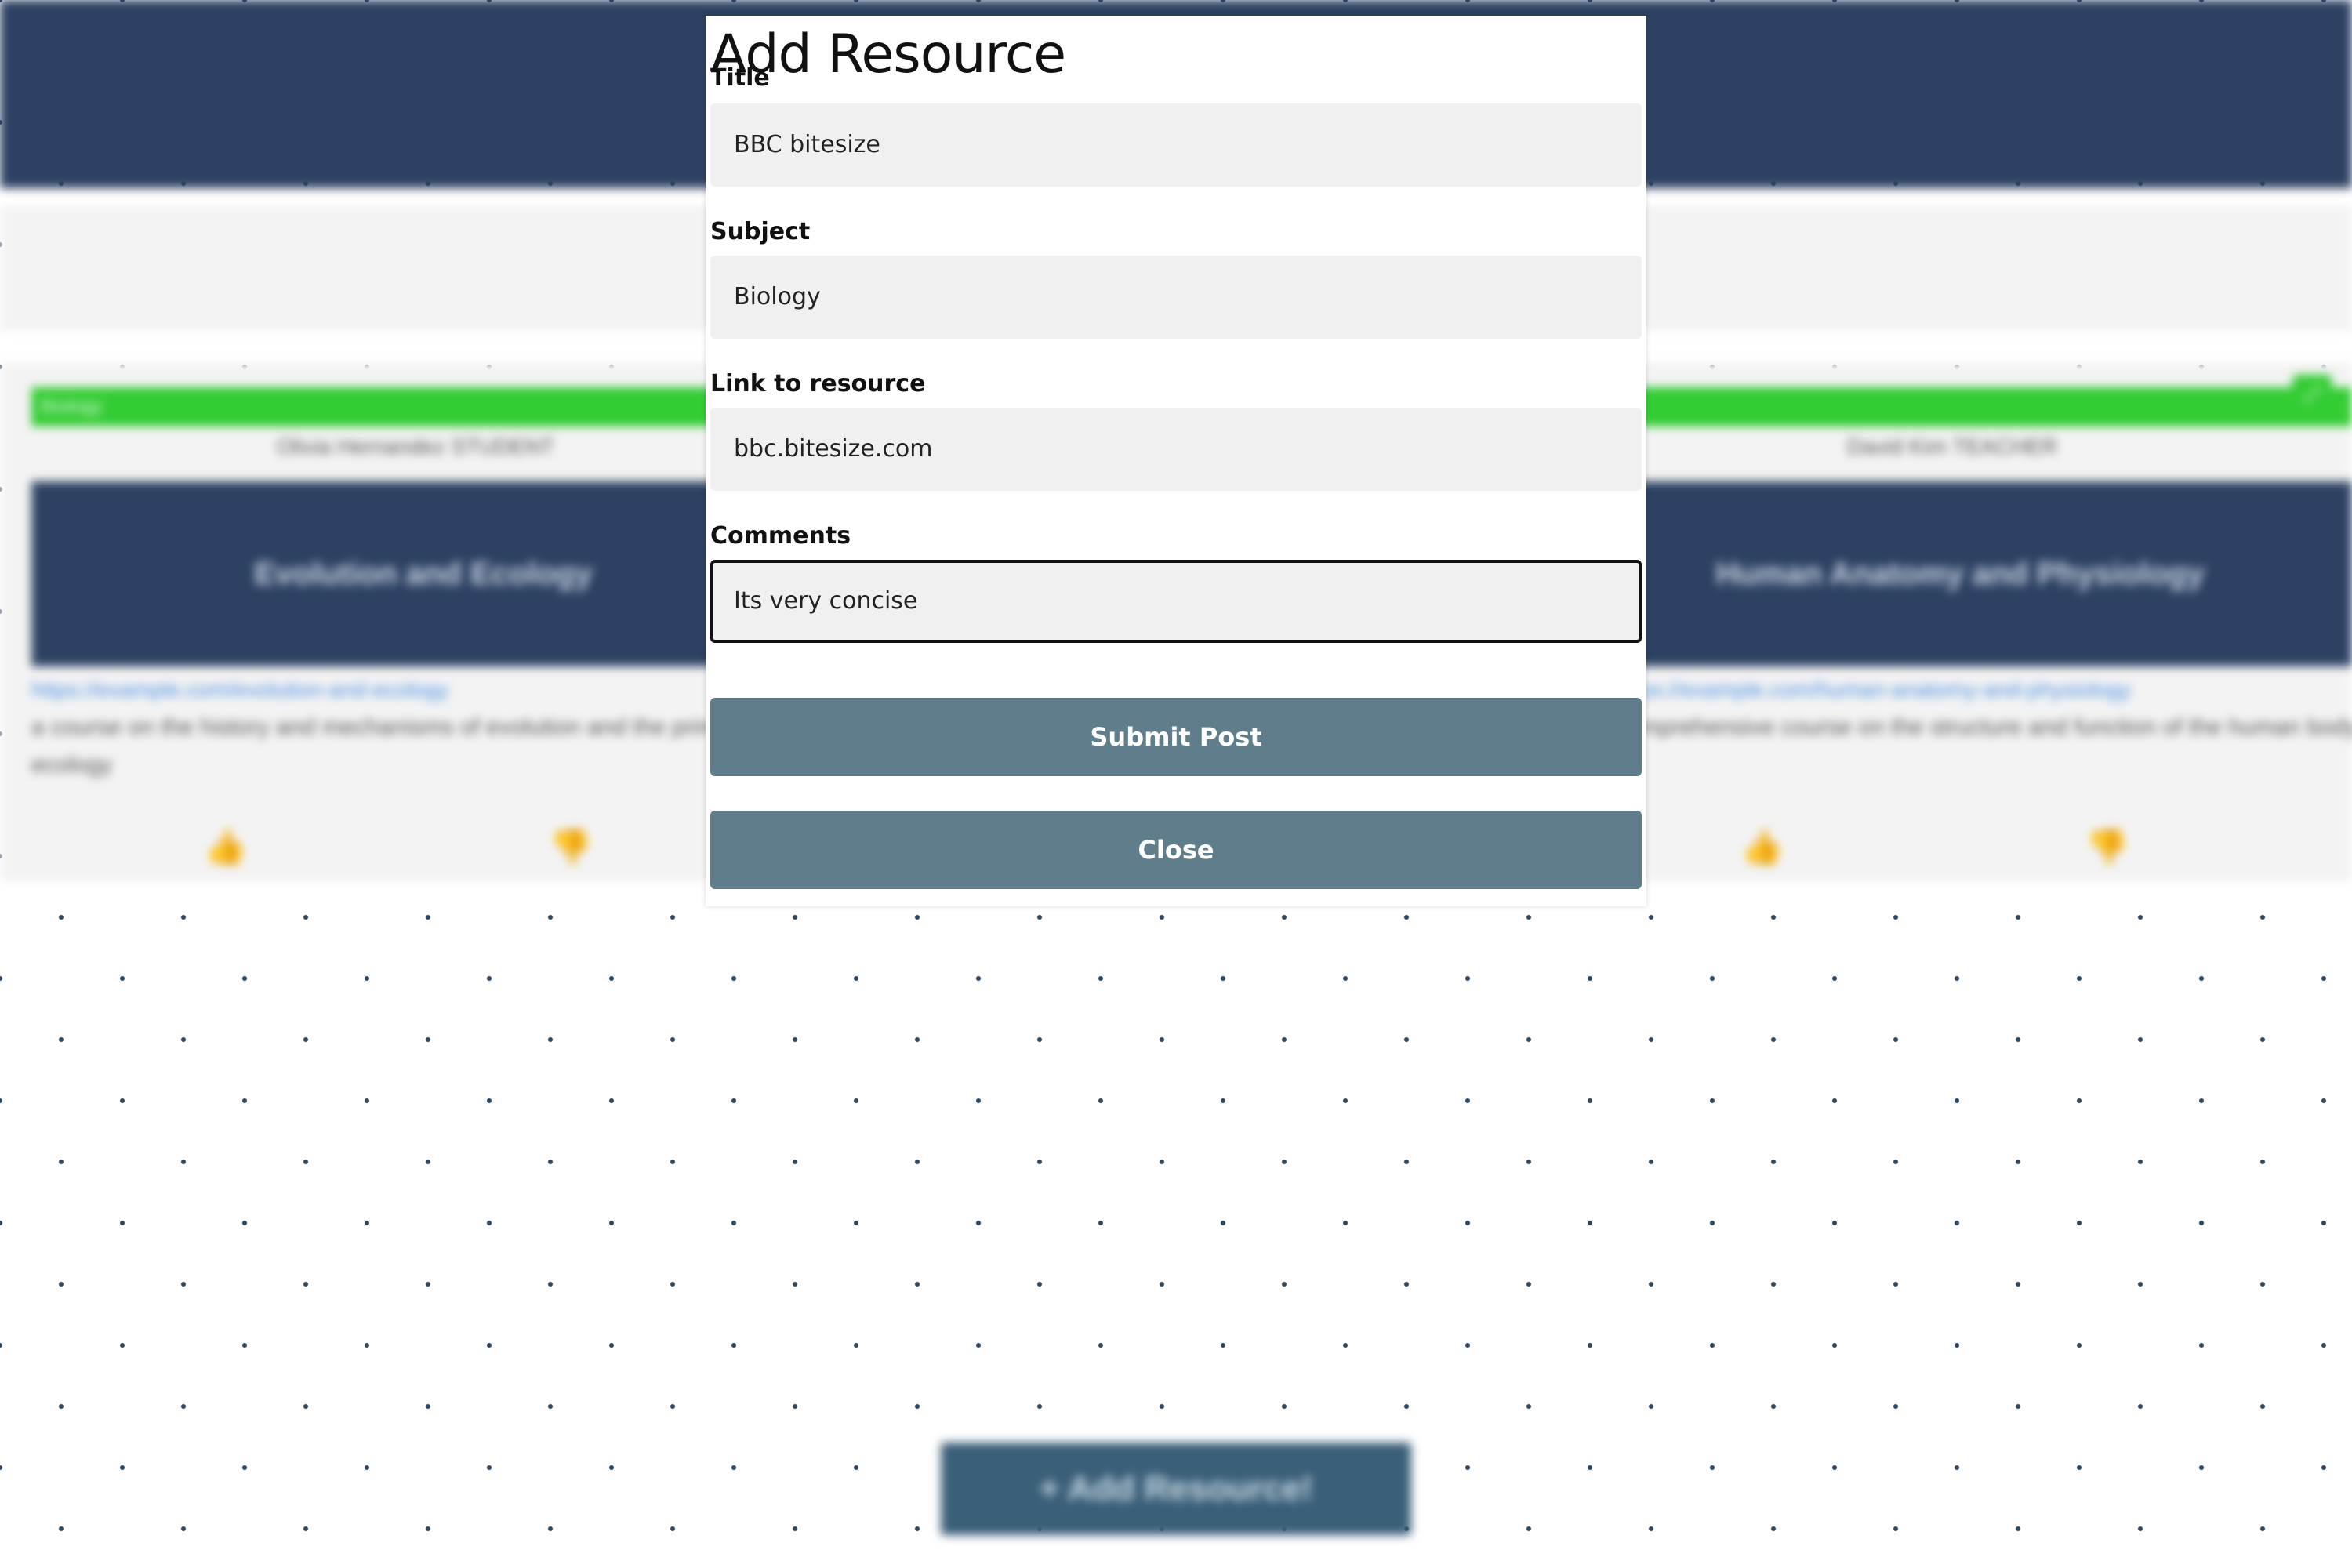 Image resolution: width=2352 pixels, height=1568 pixels. I want to click on card-author: Olivia Hernandez STUDENT, so click(415, 446).